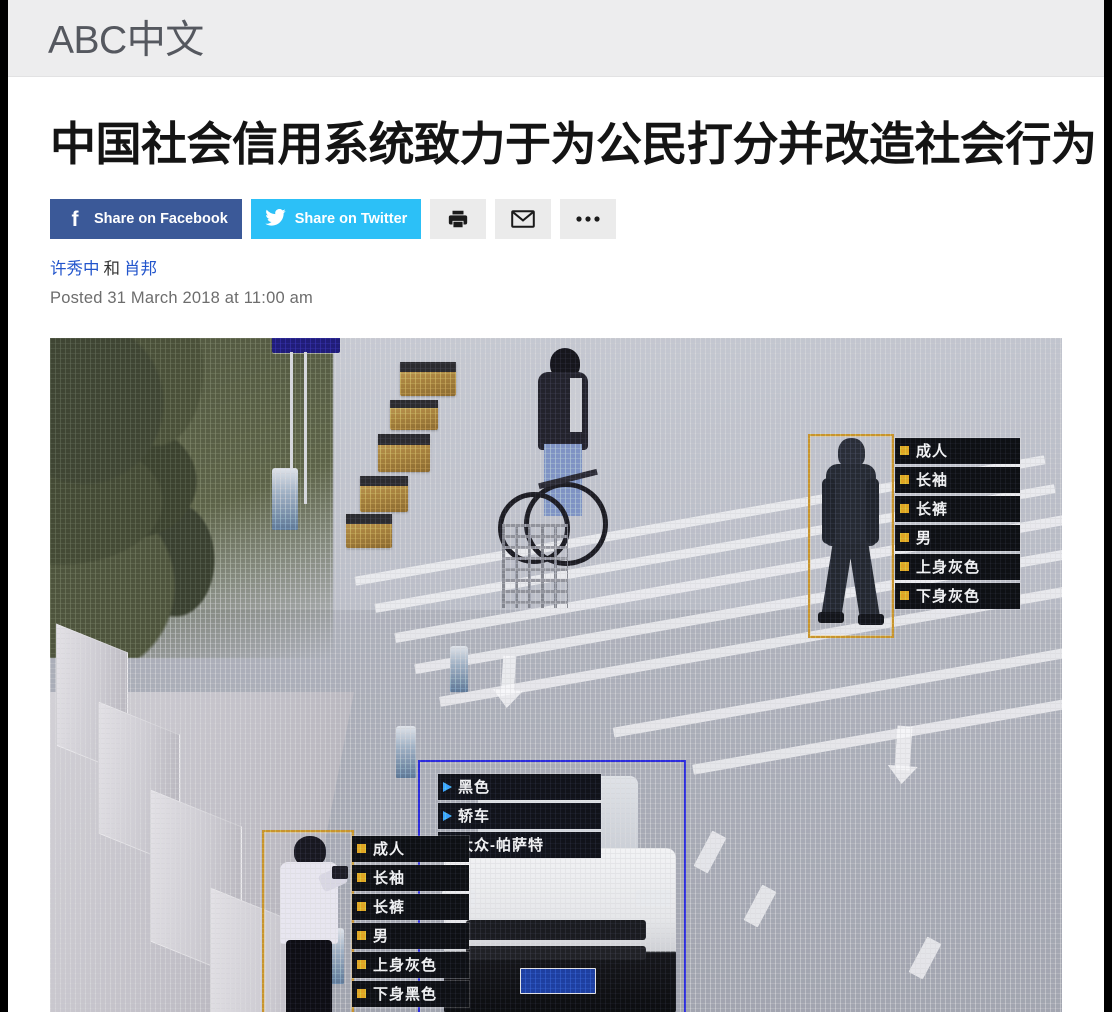  I want to click on site-header: ABC中文, so click(556, 38).